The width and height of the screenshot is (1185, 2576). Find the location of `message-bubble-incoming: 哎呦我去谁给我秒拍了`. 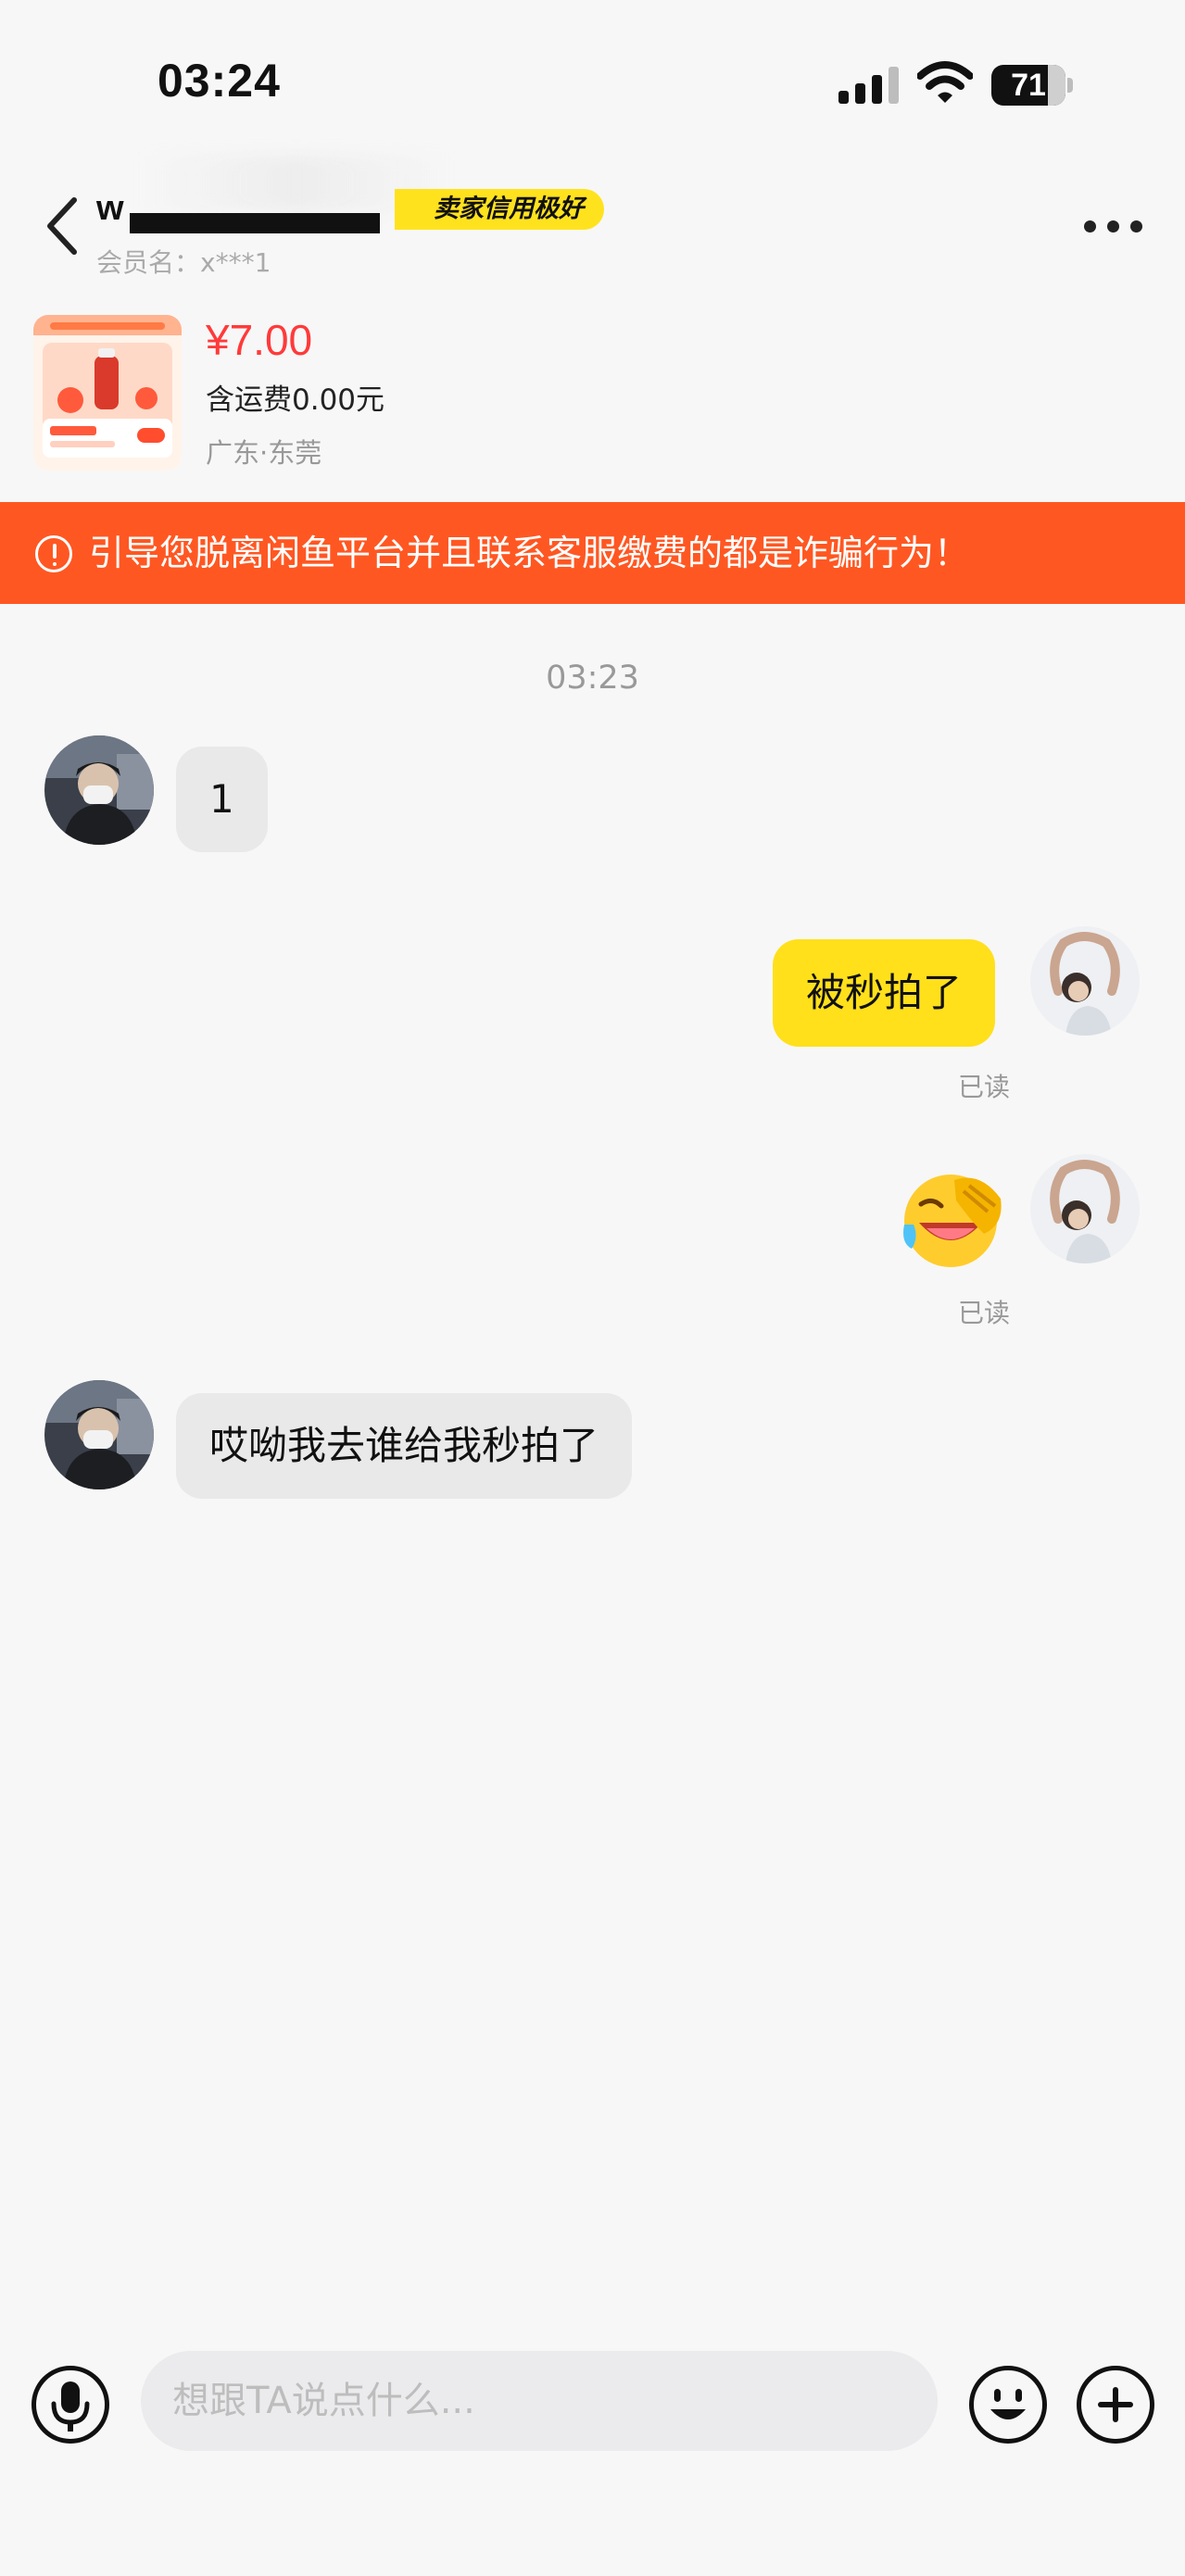

message-bubble-incoming: 哎呦我去谁给我秒拍了 is located at coordinates (405, 1446).